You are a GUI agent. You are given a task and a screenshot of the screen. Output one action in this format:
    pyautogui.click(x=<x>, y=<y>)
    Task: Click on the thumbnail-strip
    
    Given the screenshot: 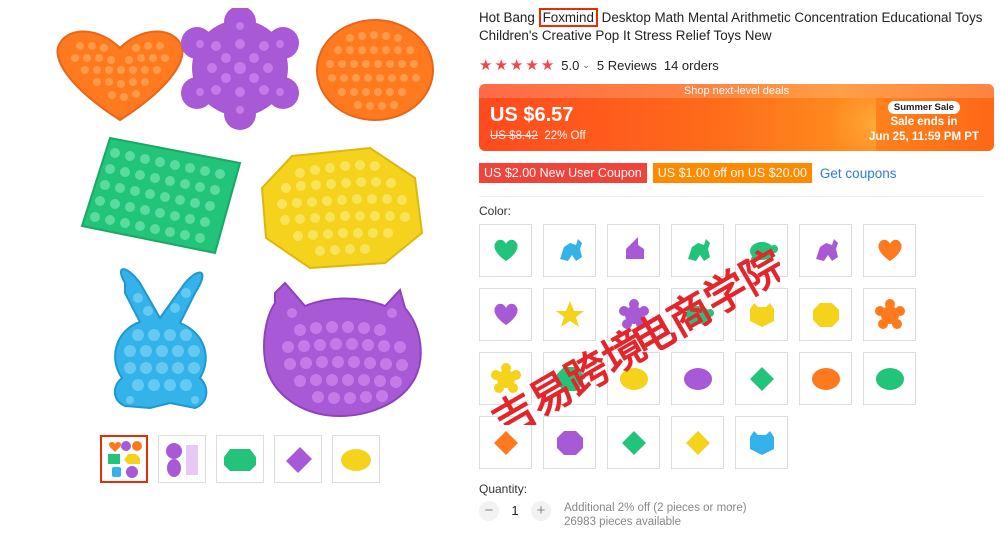 What is the action you would take?
    pyautogui.click(x=240, y=459)
    